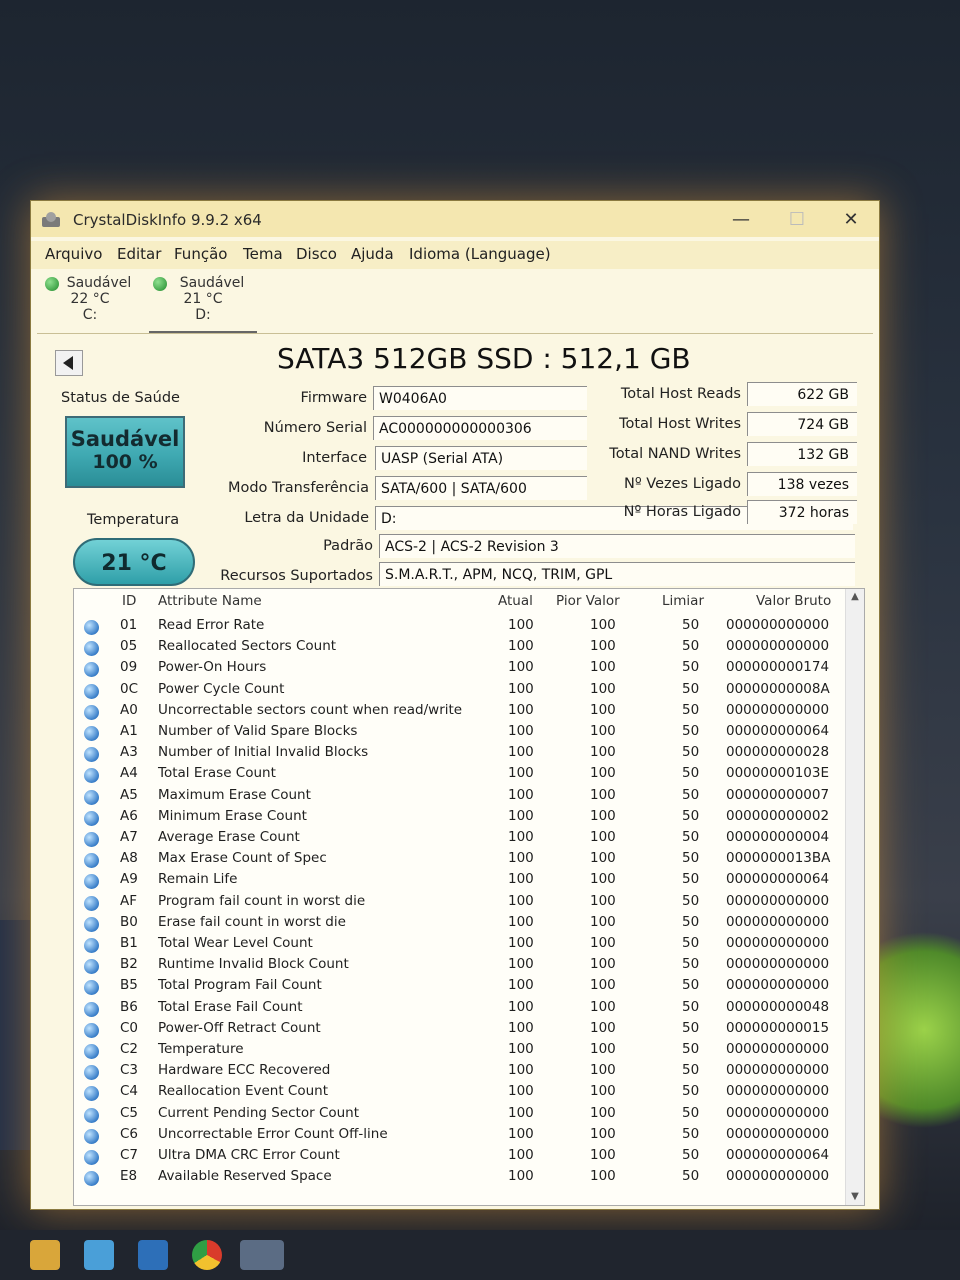 This screenshot has height=1280, width=960. What do you see at coordinates (129, 1176) in the screenshot?
I see `attribute-id: E8` at bounding box center [129, 1176].